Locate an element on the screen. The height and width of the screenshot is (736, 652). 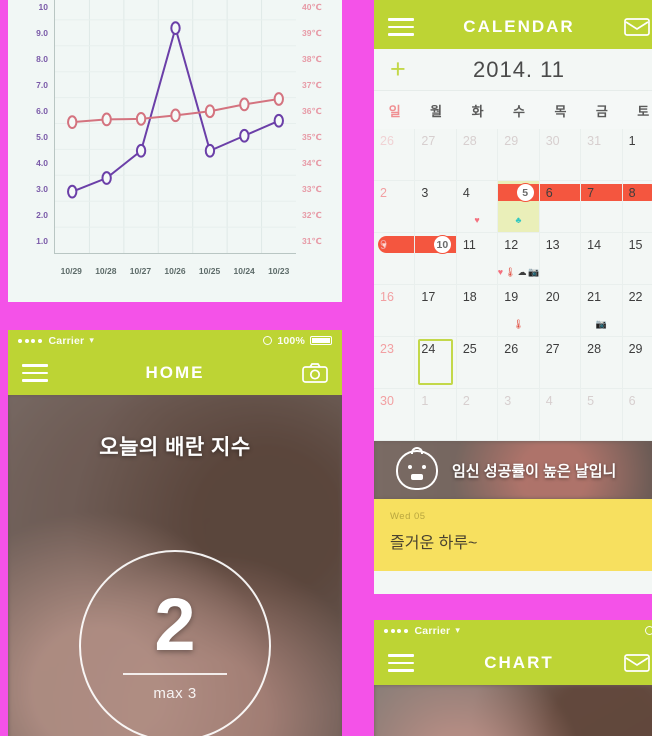
calendar-day-cell: 15 is located at coordinates (637, 259).